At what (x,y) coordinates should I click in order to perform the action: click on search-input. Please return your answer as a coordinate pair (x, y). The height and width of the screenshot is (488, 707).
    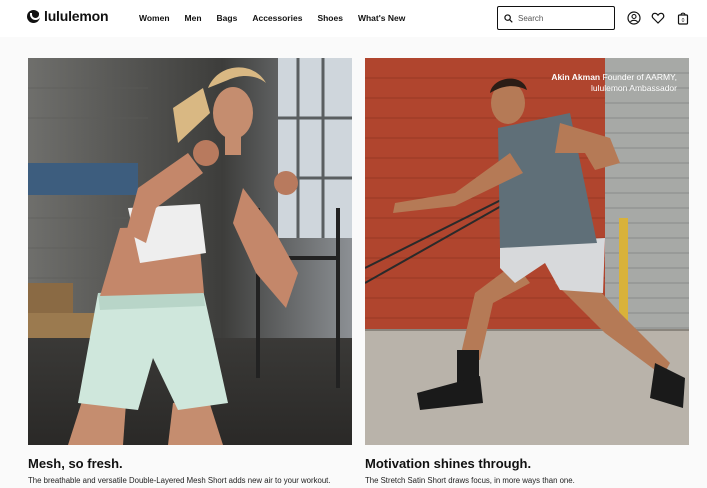
    Looking at the image, I should click on (563, 18).